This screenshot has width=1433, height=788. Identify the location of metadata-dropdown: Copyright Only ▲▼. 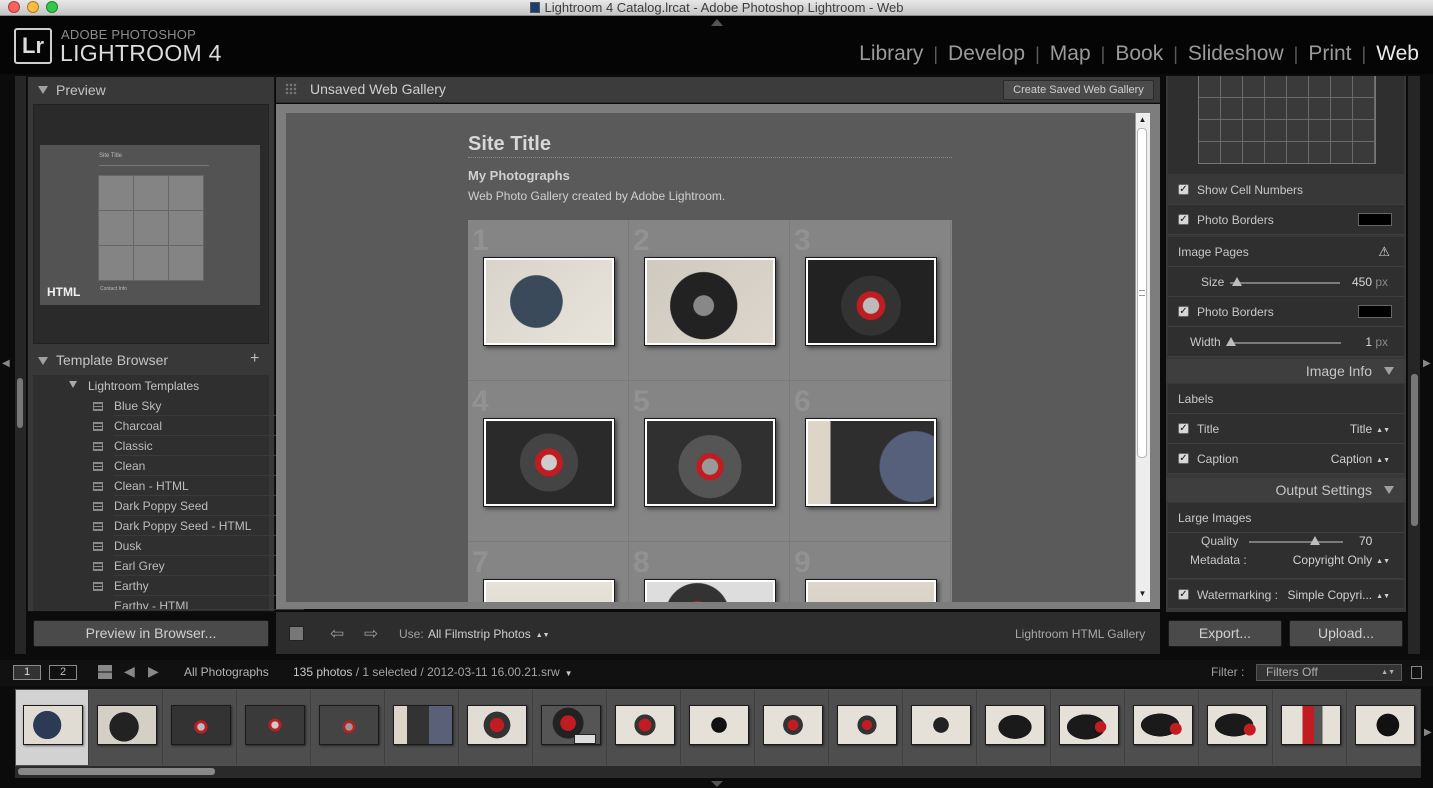
(1341, 561).